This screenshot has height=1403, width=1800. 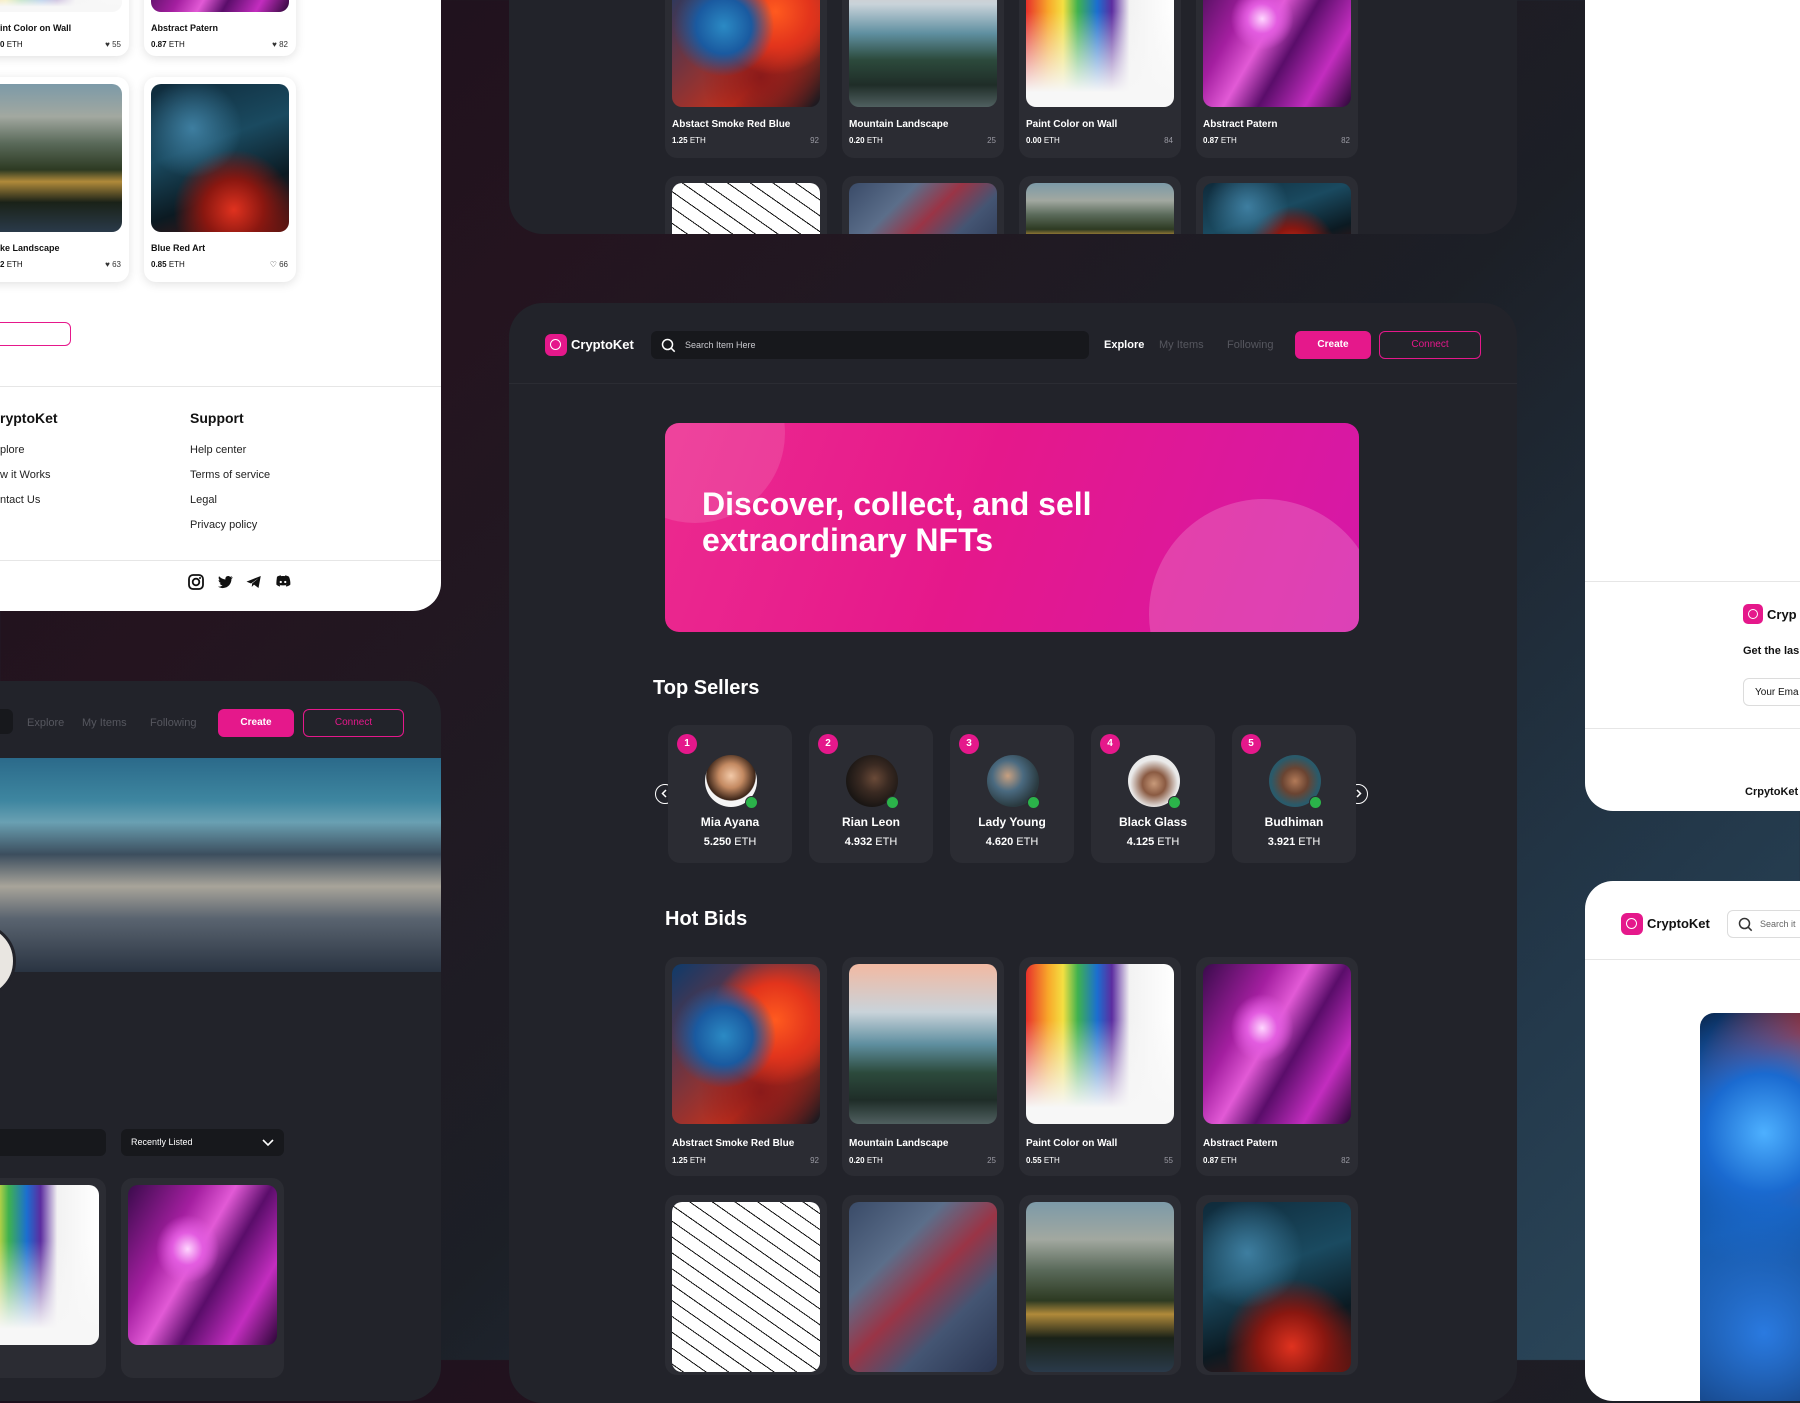 I want to click on search-placeholder: Search it, so click(x=1778, y=924).